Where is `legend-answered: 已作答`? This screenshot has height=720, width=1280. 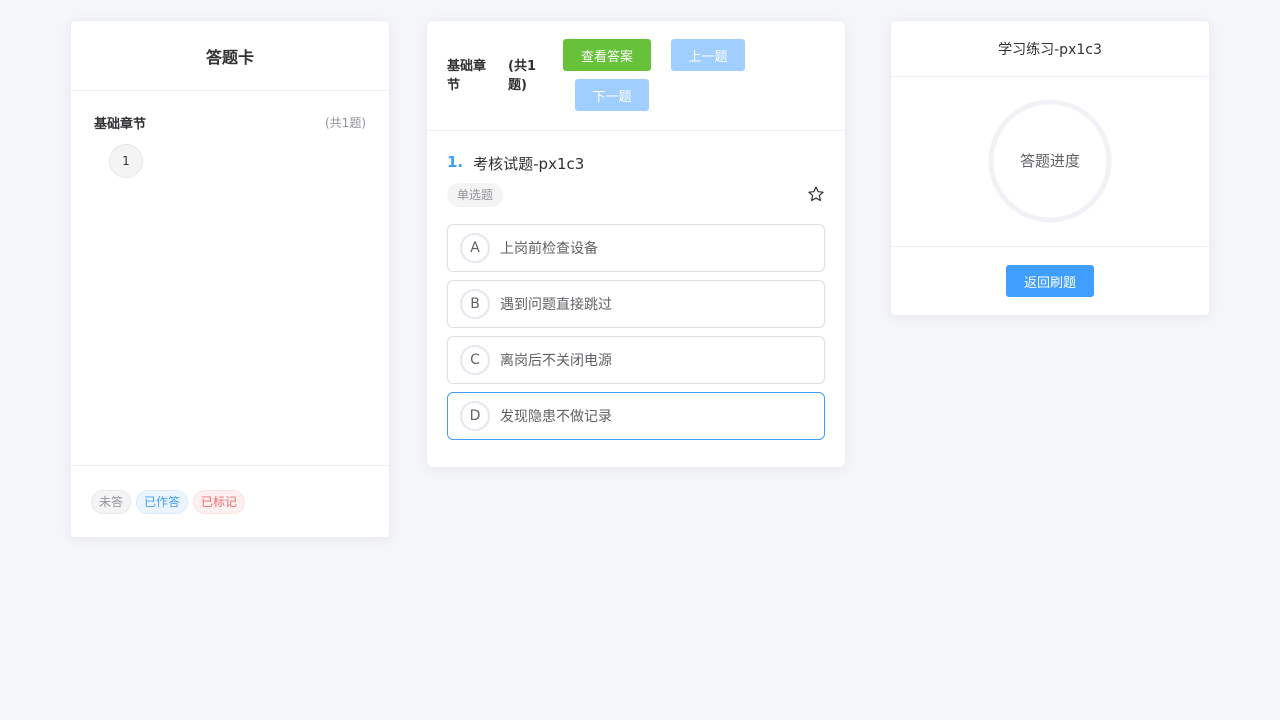
legend-answered: 已作答 is located at coordinates (162, 501).